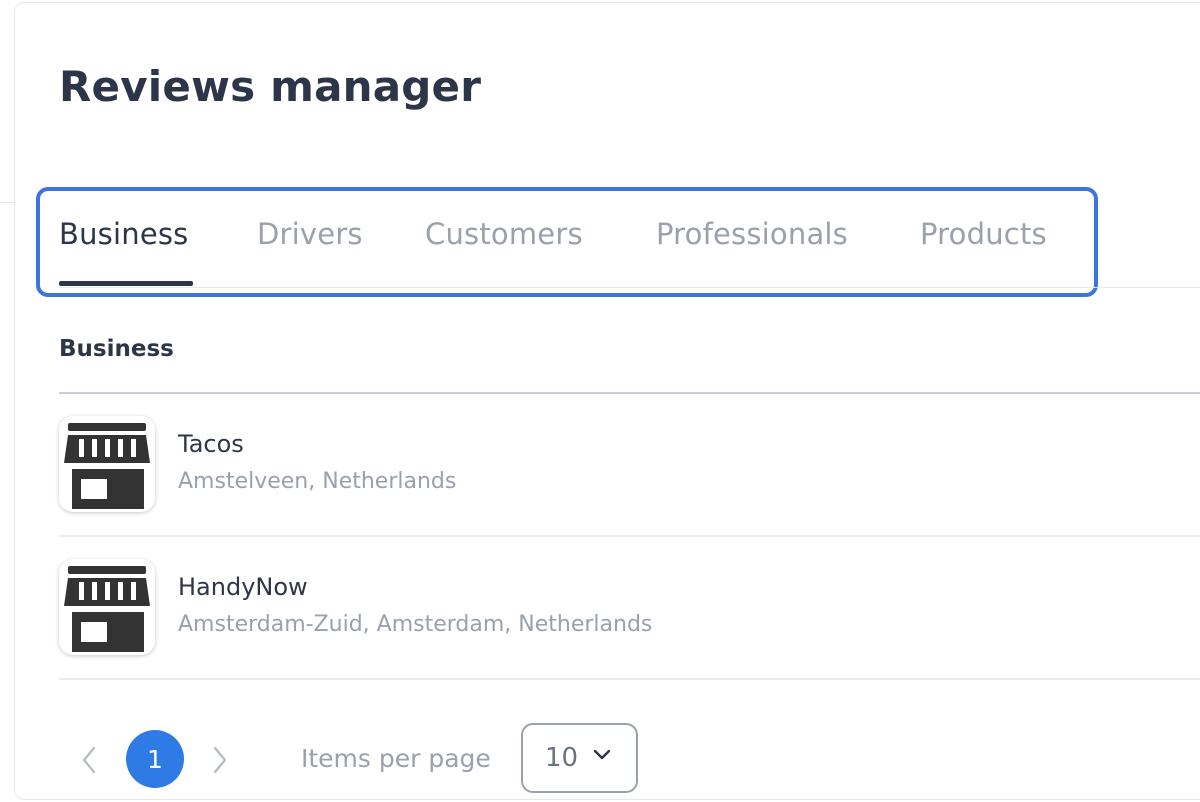 The width and height of the screenshot is (1200, 802). What do you see at coordinates (752, 234) in the screenshot?
I see `tab-professionals: Professionals` at bounding box center [752, 234].